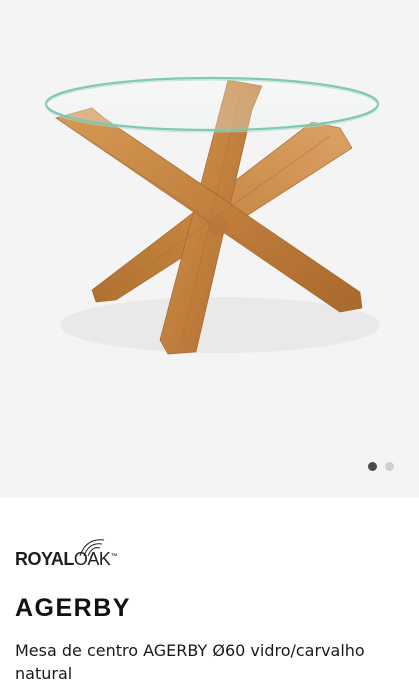  What do you see at coordinates (381, 466) in the screenshot?
I see `carousel-dots` at bounding box center [381, 466].